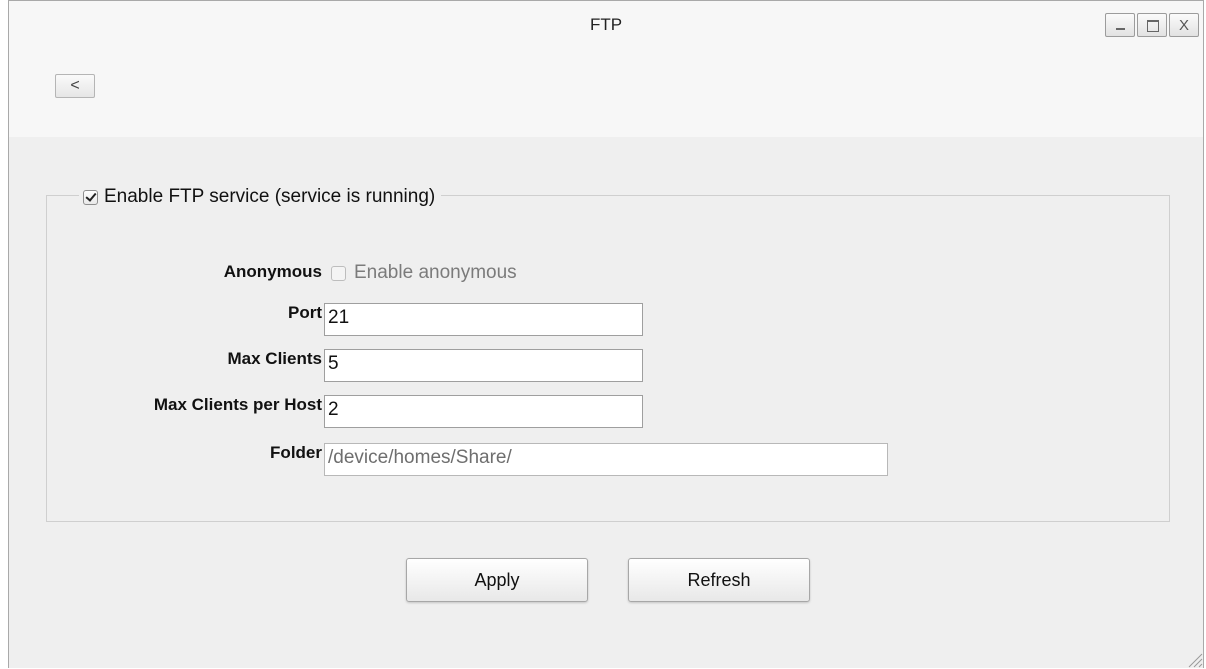 This screenshot has width=1206, height=669. What do you see at coordinates (1120, 25) in the screenshot?
I see `minimize-button` at bounding box center [1120, 25].